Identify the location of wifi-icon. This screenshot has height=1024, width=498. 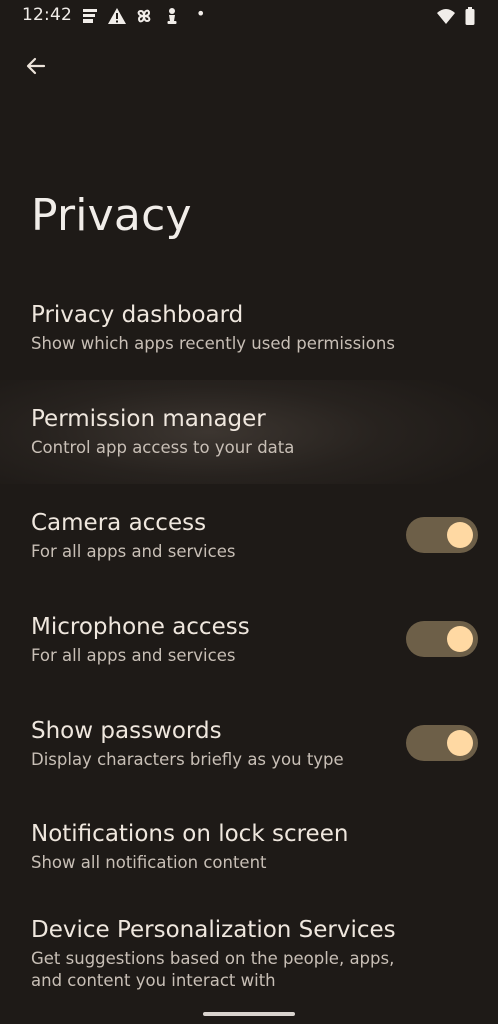
(446, 16).